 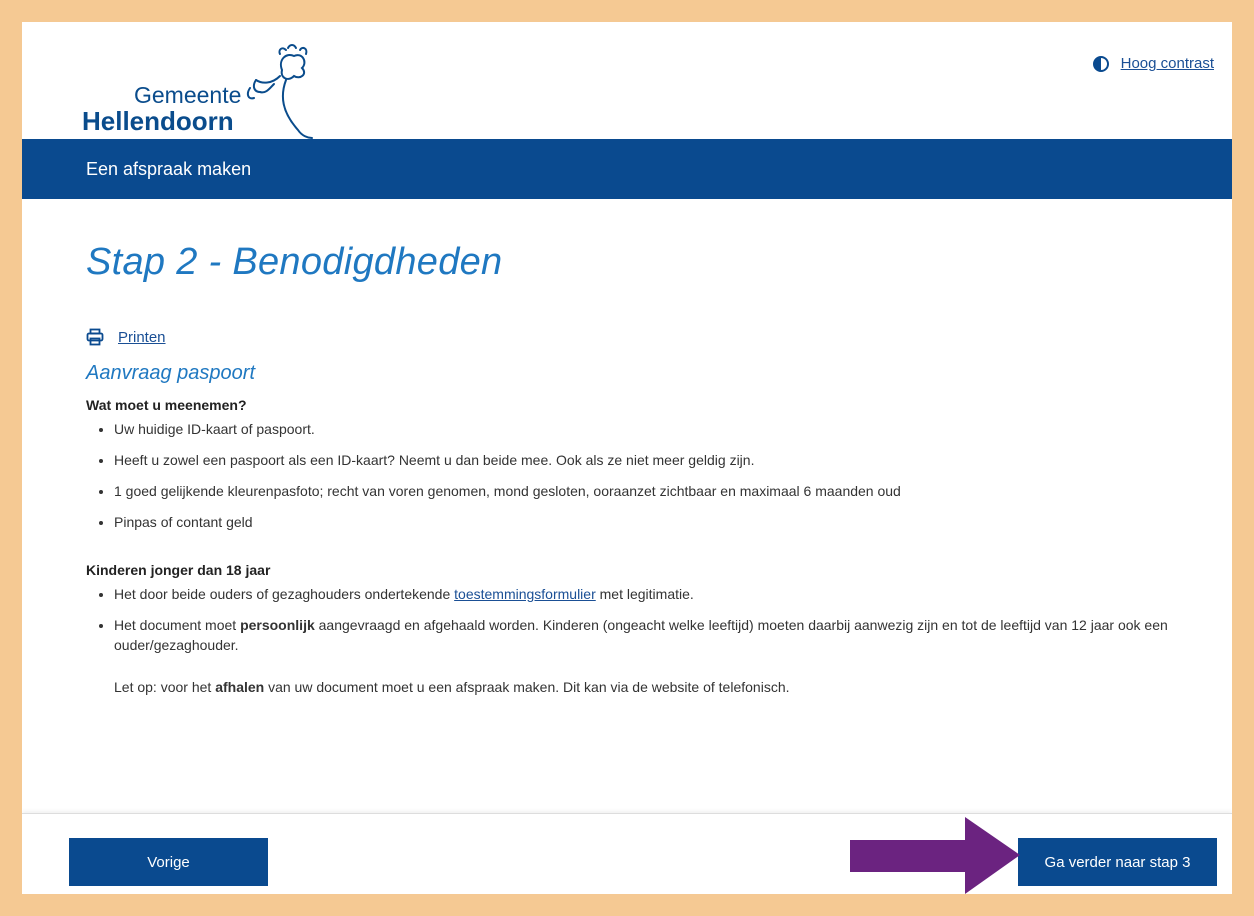 What do you see at coordinates (178, 570) in the screenshot?
I see `children-heading: Kinderen jonger dan 18 jaar` at bounding box center [178, 570].